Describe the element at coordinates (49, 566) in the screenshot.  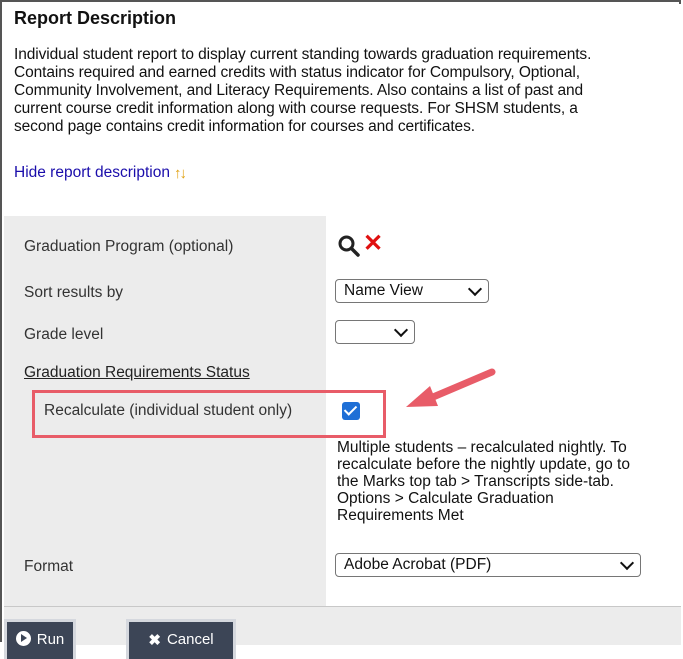
I see `format-label: Format` at that location.